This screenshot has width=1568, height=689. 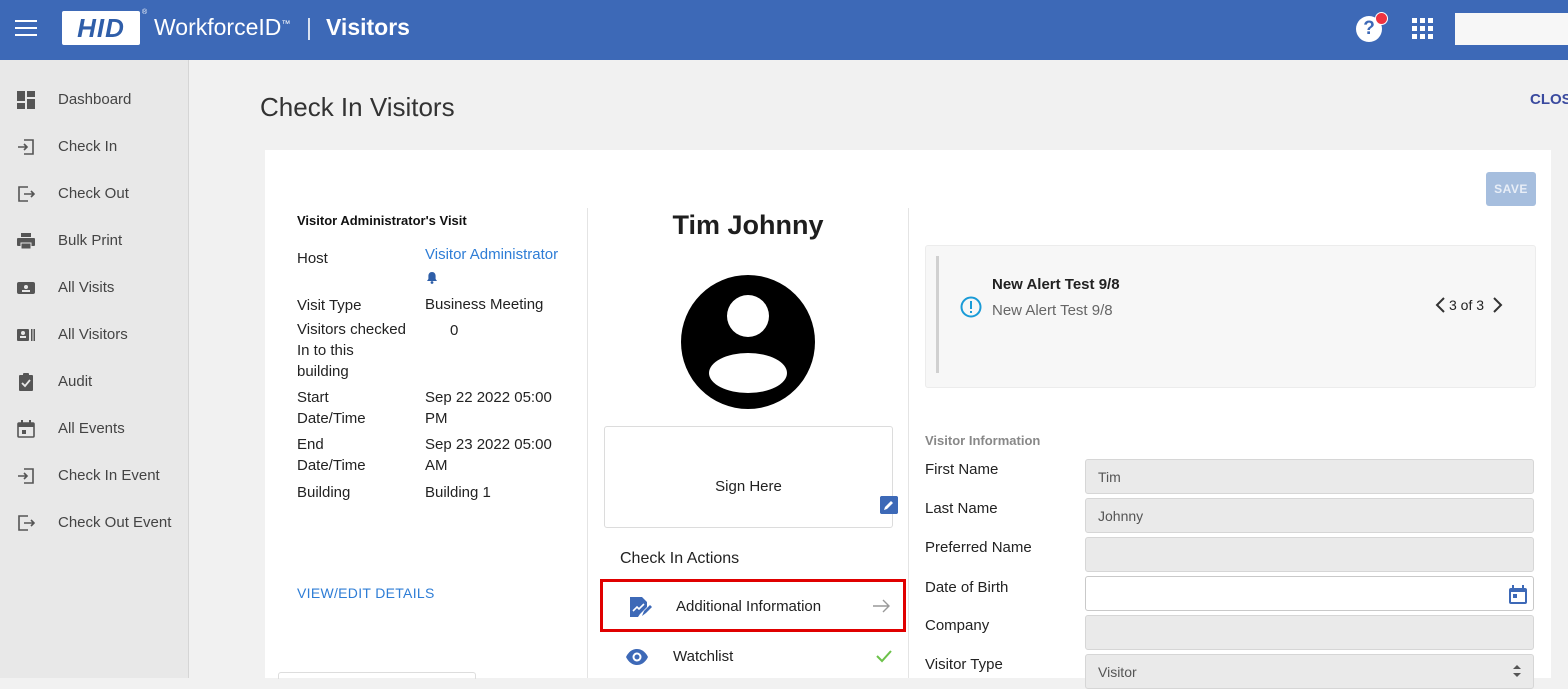 I want to click on sidebar-item-label: Check In, so click(x=88, y=146).